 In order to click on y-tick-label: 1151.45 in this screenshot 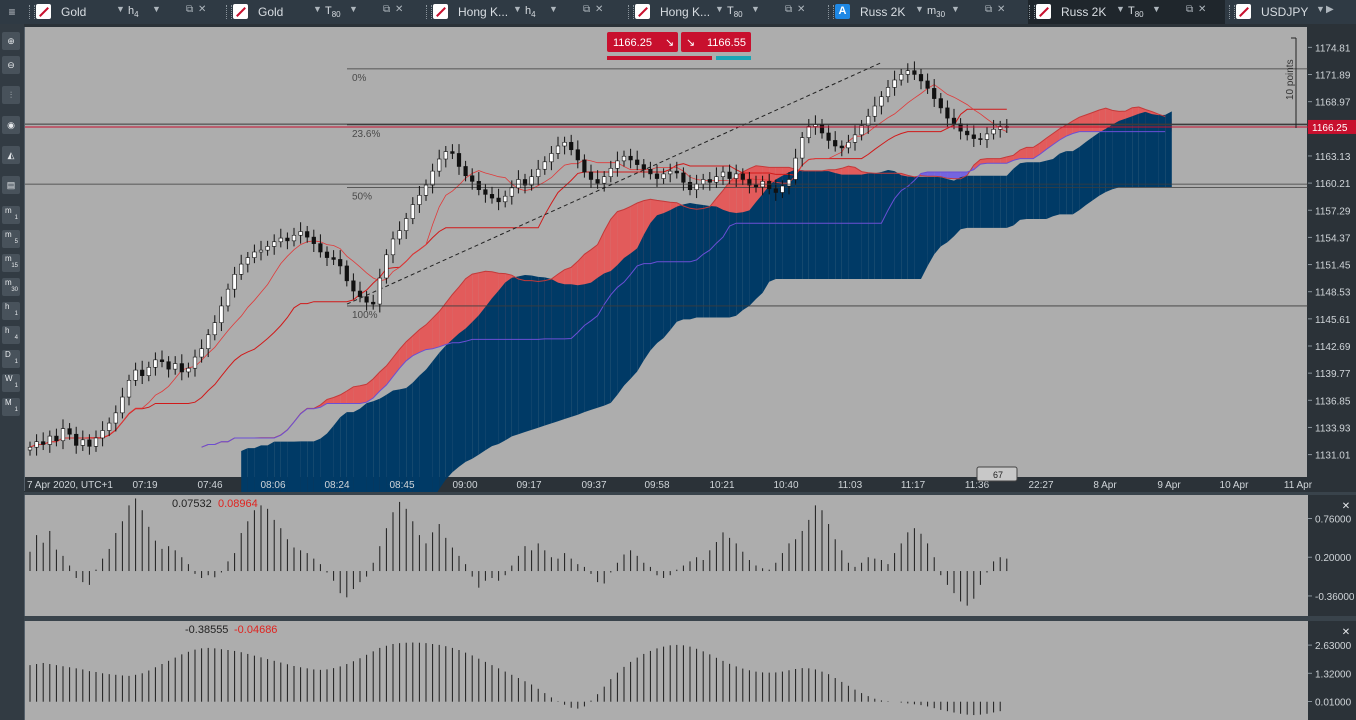, I will do `click(1333, 266)`.